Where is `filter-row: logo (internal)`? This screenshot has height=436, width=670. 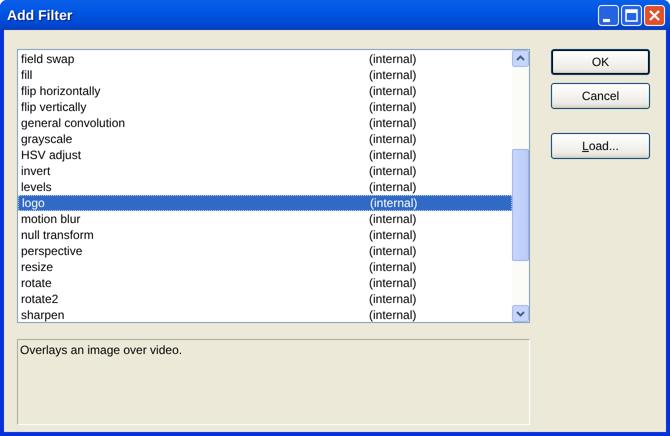 filter-row: logo (internal) is located at coordinates (265, 203).